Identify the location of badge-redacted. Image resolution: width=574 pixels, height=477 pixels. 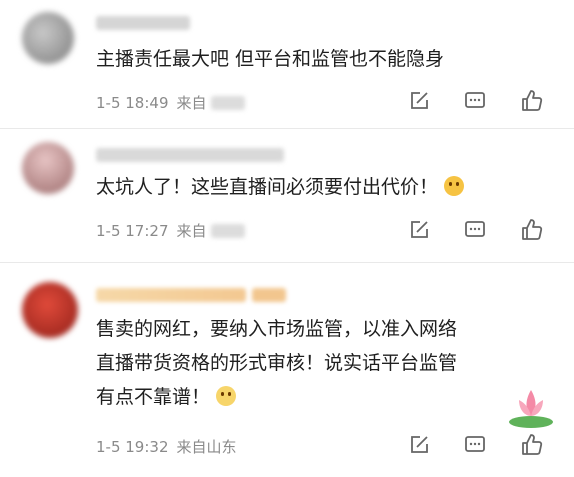
(269, 295).